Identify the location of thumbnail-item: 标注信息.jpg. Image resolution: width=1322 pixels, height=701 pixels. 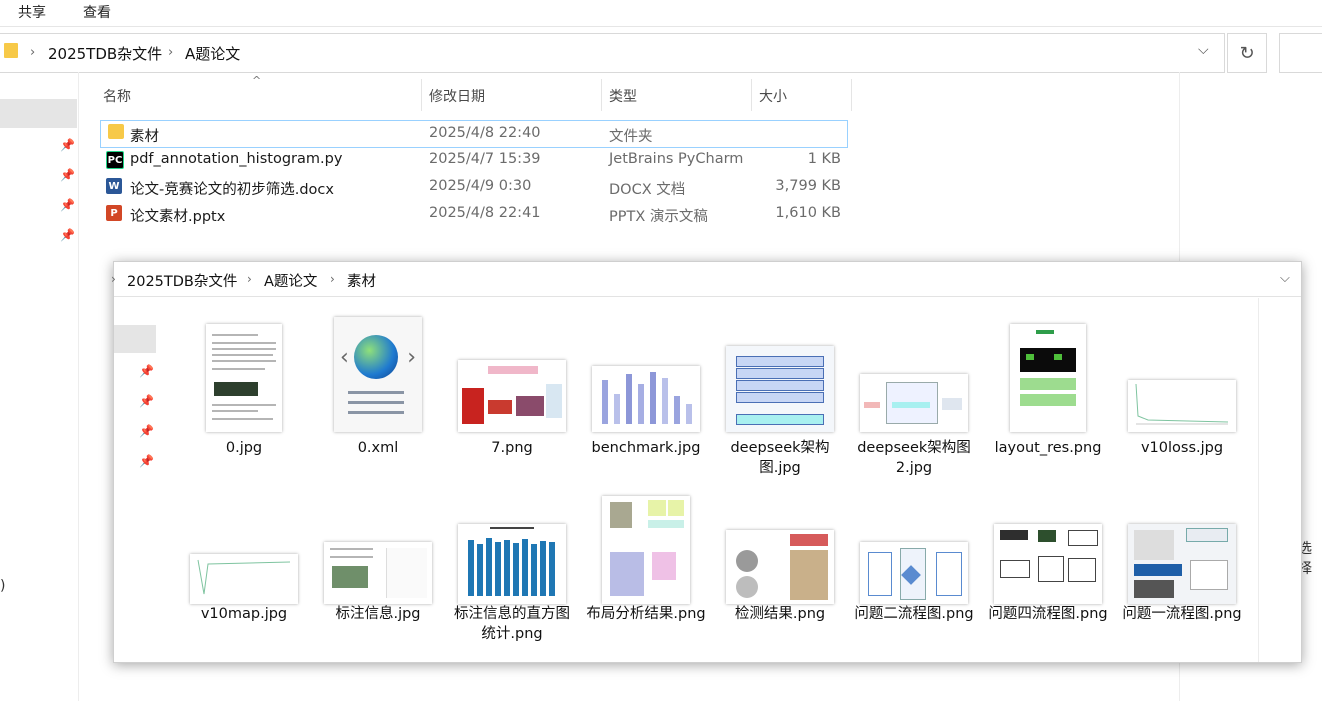
(378, 569).